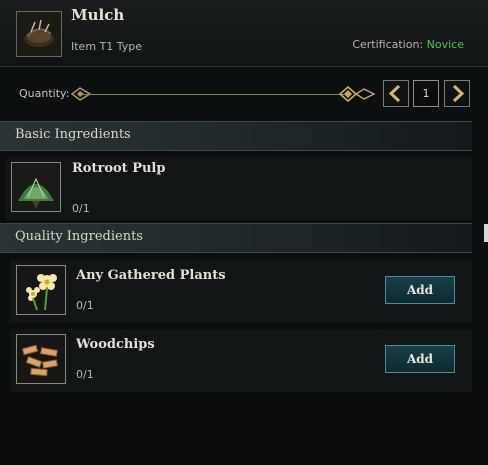 The height and width of the screenshot is (465, 488). What do you see at coordinates (39, 34) in the screenshot?
I see `item-icon` at bounding box center [39, 34].